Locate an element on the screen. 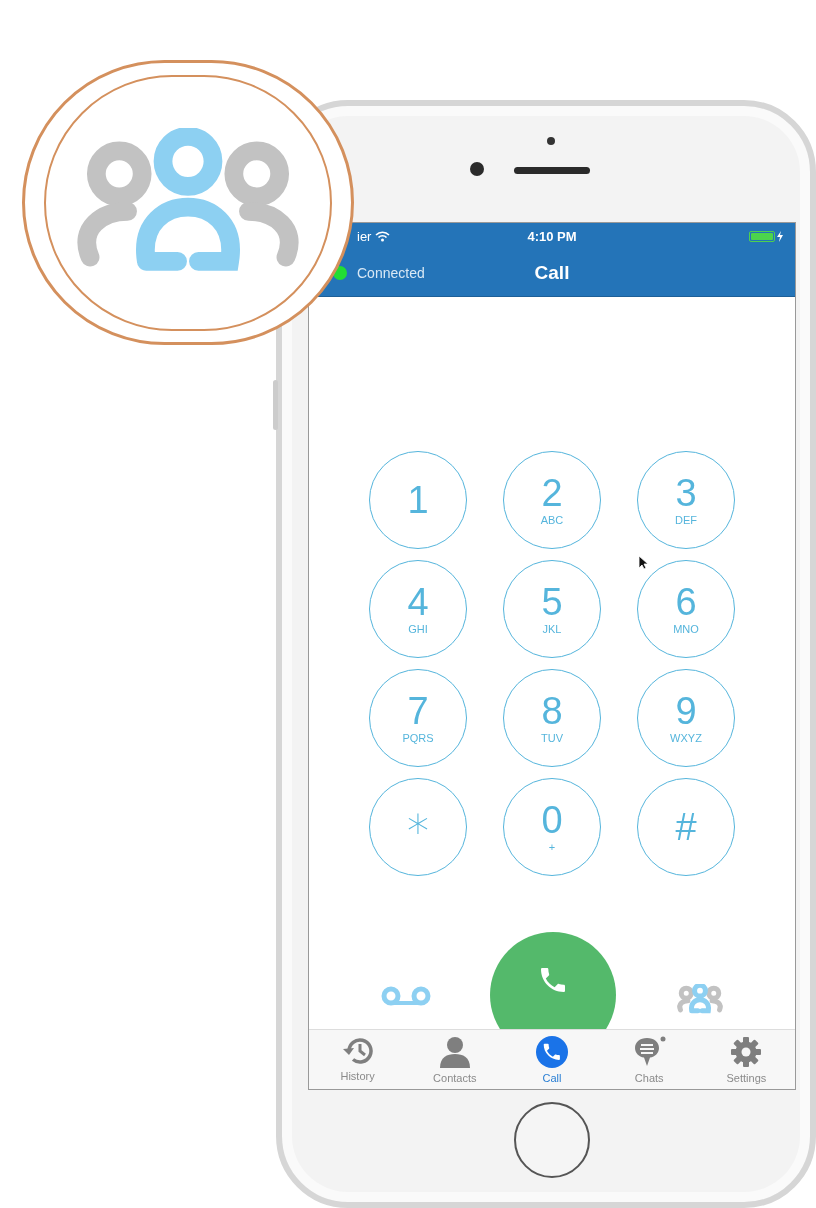 Image resolution: width=816 pixels, height=1208 pixels. side-button is located at coordinates (275, 405).